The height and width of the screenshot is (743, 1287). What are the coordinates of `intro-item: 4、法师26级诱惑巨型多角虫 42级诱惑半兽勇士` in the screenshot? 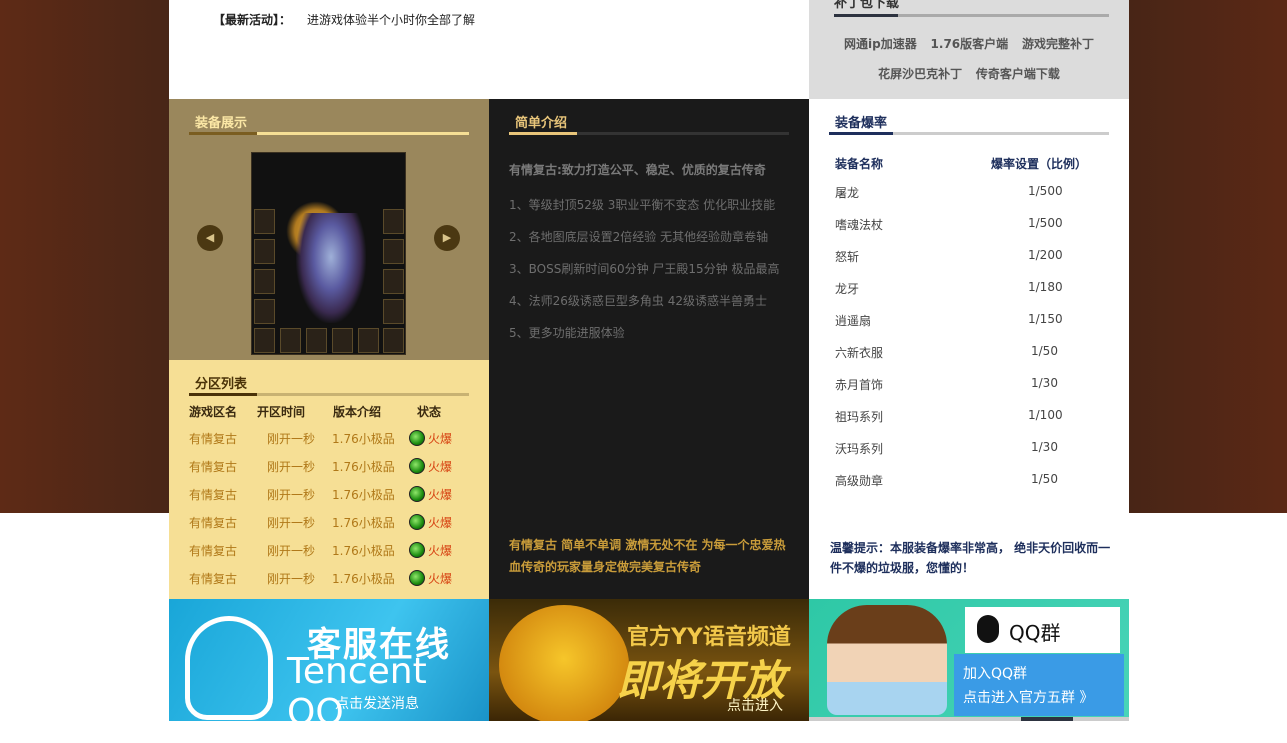 It's located at (638, 301).